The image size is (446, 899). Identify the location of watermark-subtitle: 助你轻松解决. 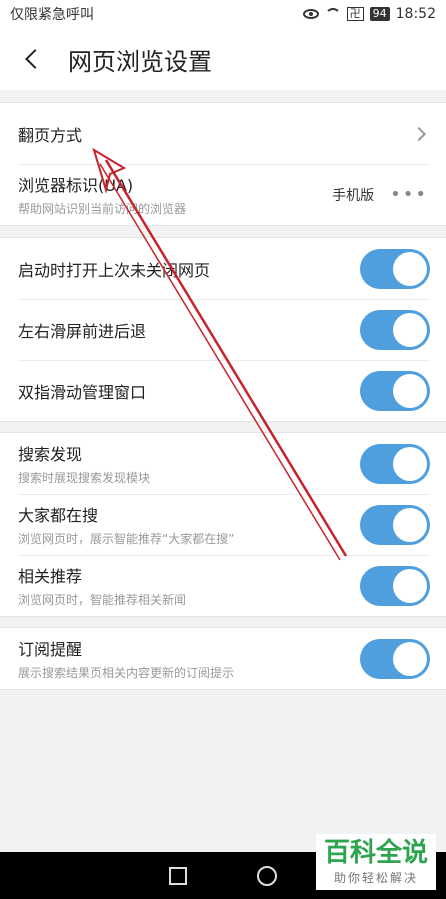
(375, 877).